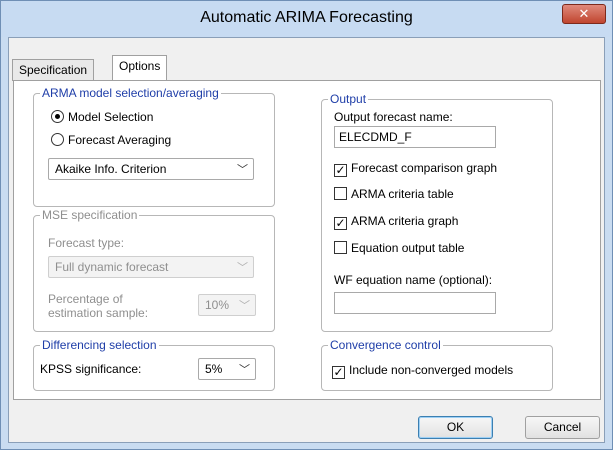  What do you see at coordinates (120, 140) in the screenshot?
I see `forecast-averaging-label: Forecast Averaging` at bounding box center [120, 140].